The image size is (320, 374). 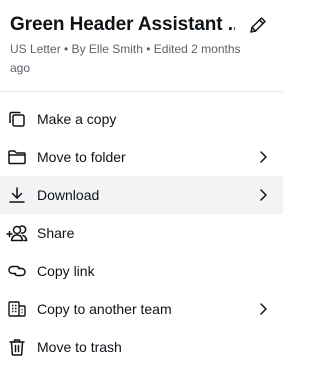 I want to click on link-icon, so click(x=17, y=271).